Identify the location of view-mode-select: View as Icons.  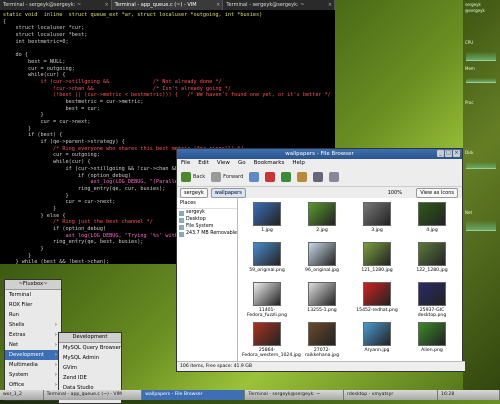
(437, 193).